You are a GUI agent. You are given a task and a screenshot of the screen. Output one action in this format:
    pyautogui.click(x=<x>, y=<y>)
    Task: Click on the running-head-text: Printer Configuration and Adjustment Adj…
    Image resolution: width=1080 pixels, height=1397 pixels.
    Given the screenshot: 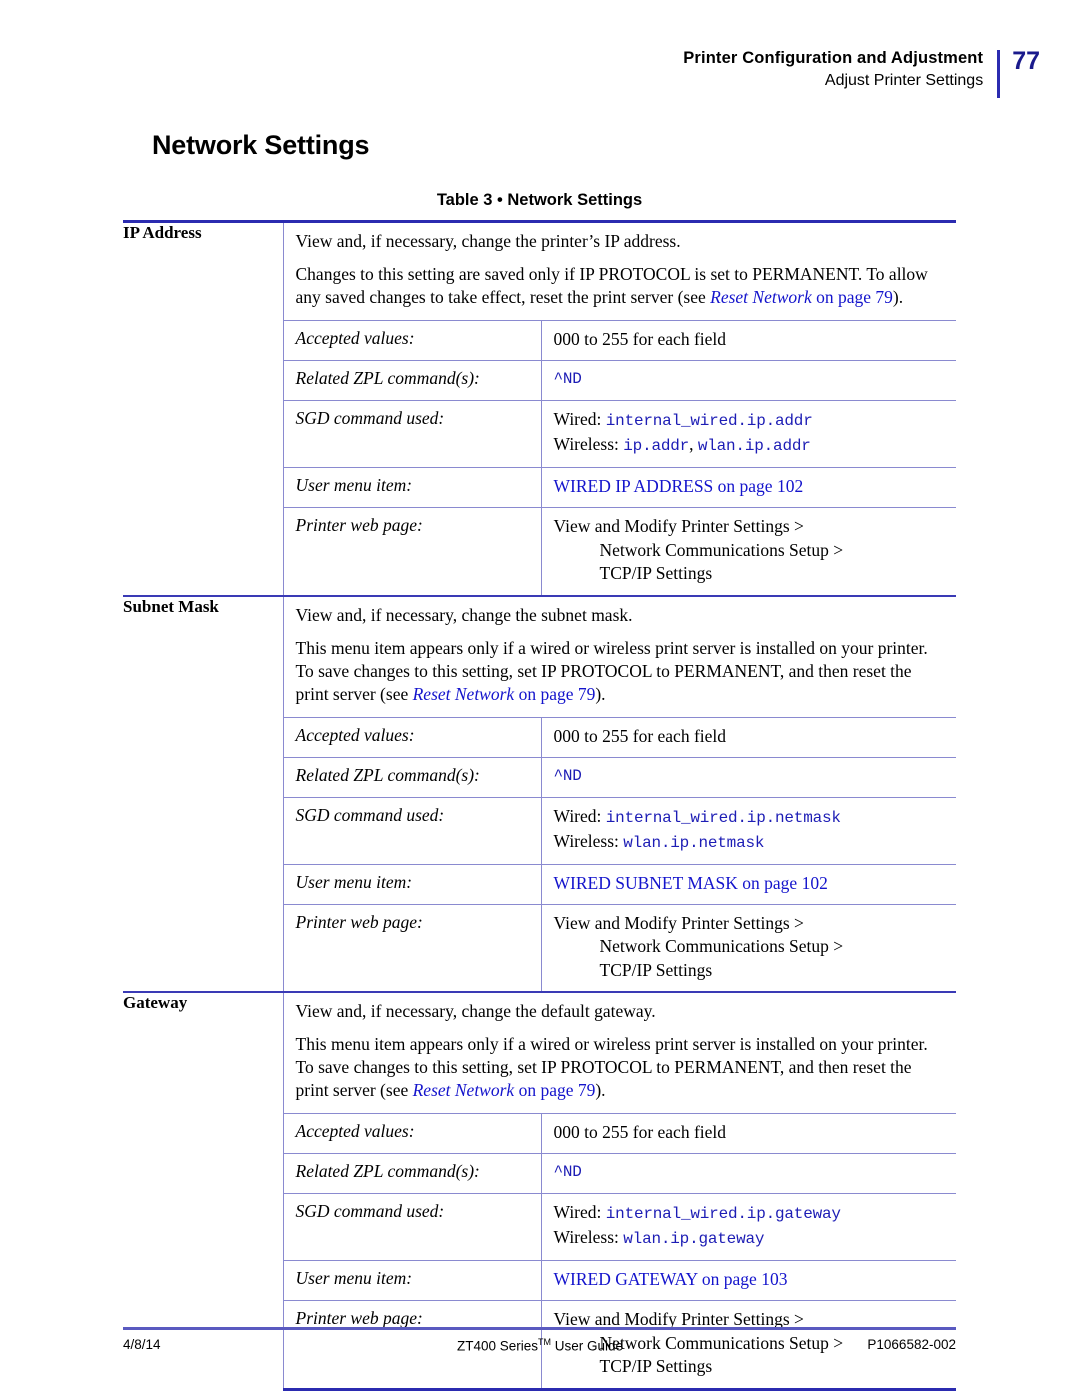 What is the action you would take?
    pyautogui.click(x=840, y=70)
    